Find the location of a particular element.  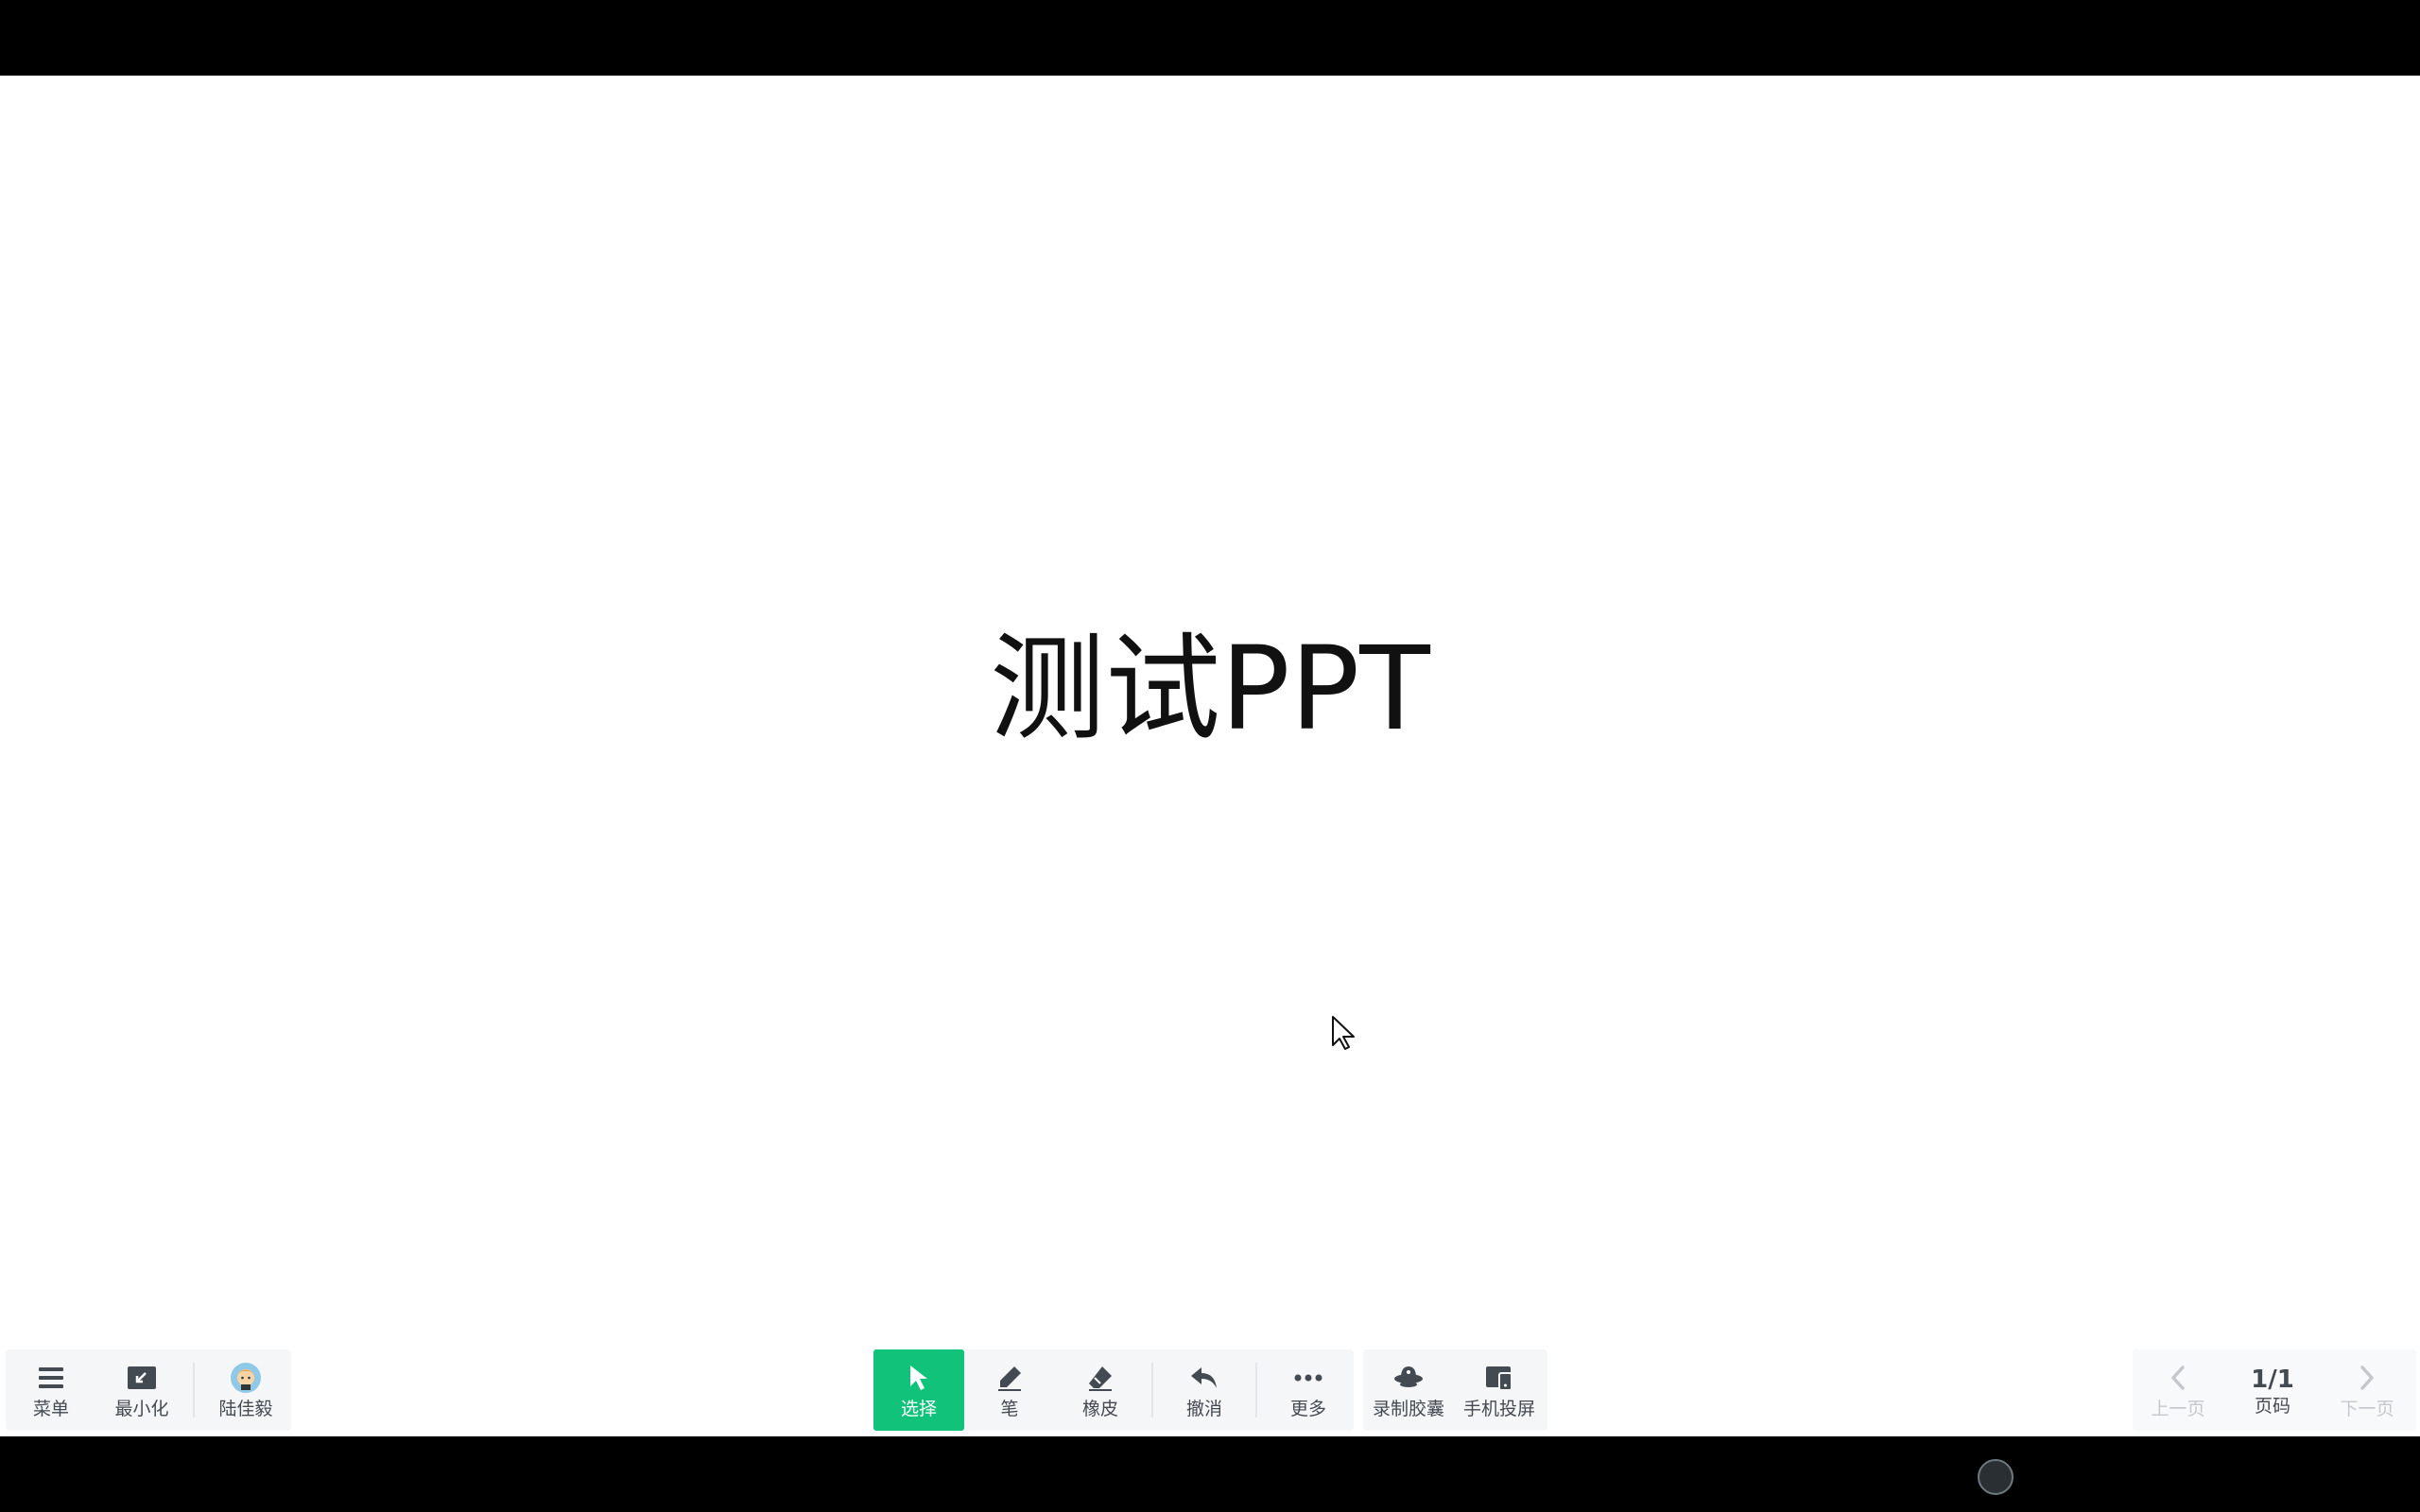

chevron-right-icon is located at coordinates (2367, 1378).